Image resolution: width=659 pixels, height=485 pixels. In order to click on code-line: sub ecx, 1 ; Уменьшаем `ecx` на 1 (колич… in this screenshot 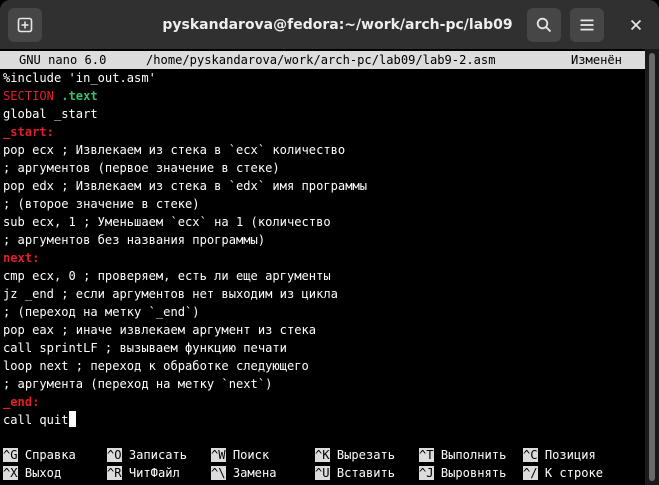, I will do `click(167, 222)`.